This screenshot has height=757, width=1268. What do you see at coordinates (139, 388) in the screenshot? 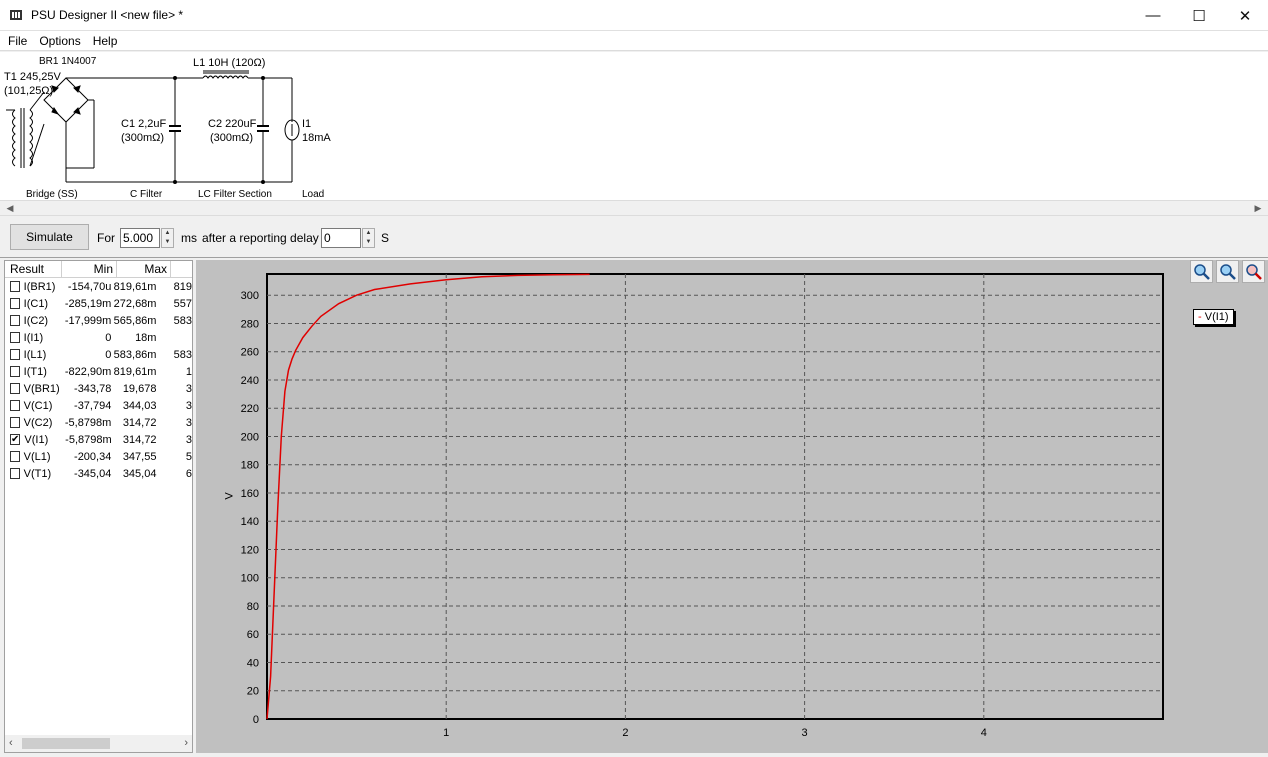
I see `result-max: 19,678` at bounding box center [139, 388].